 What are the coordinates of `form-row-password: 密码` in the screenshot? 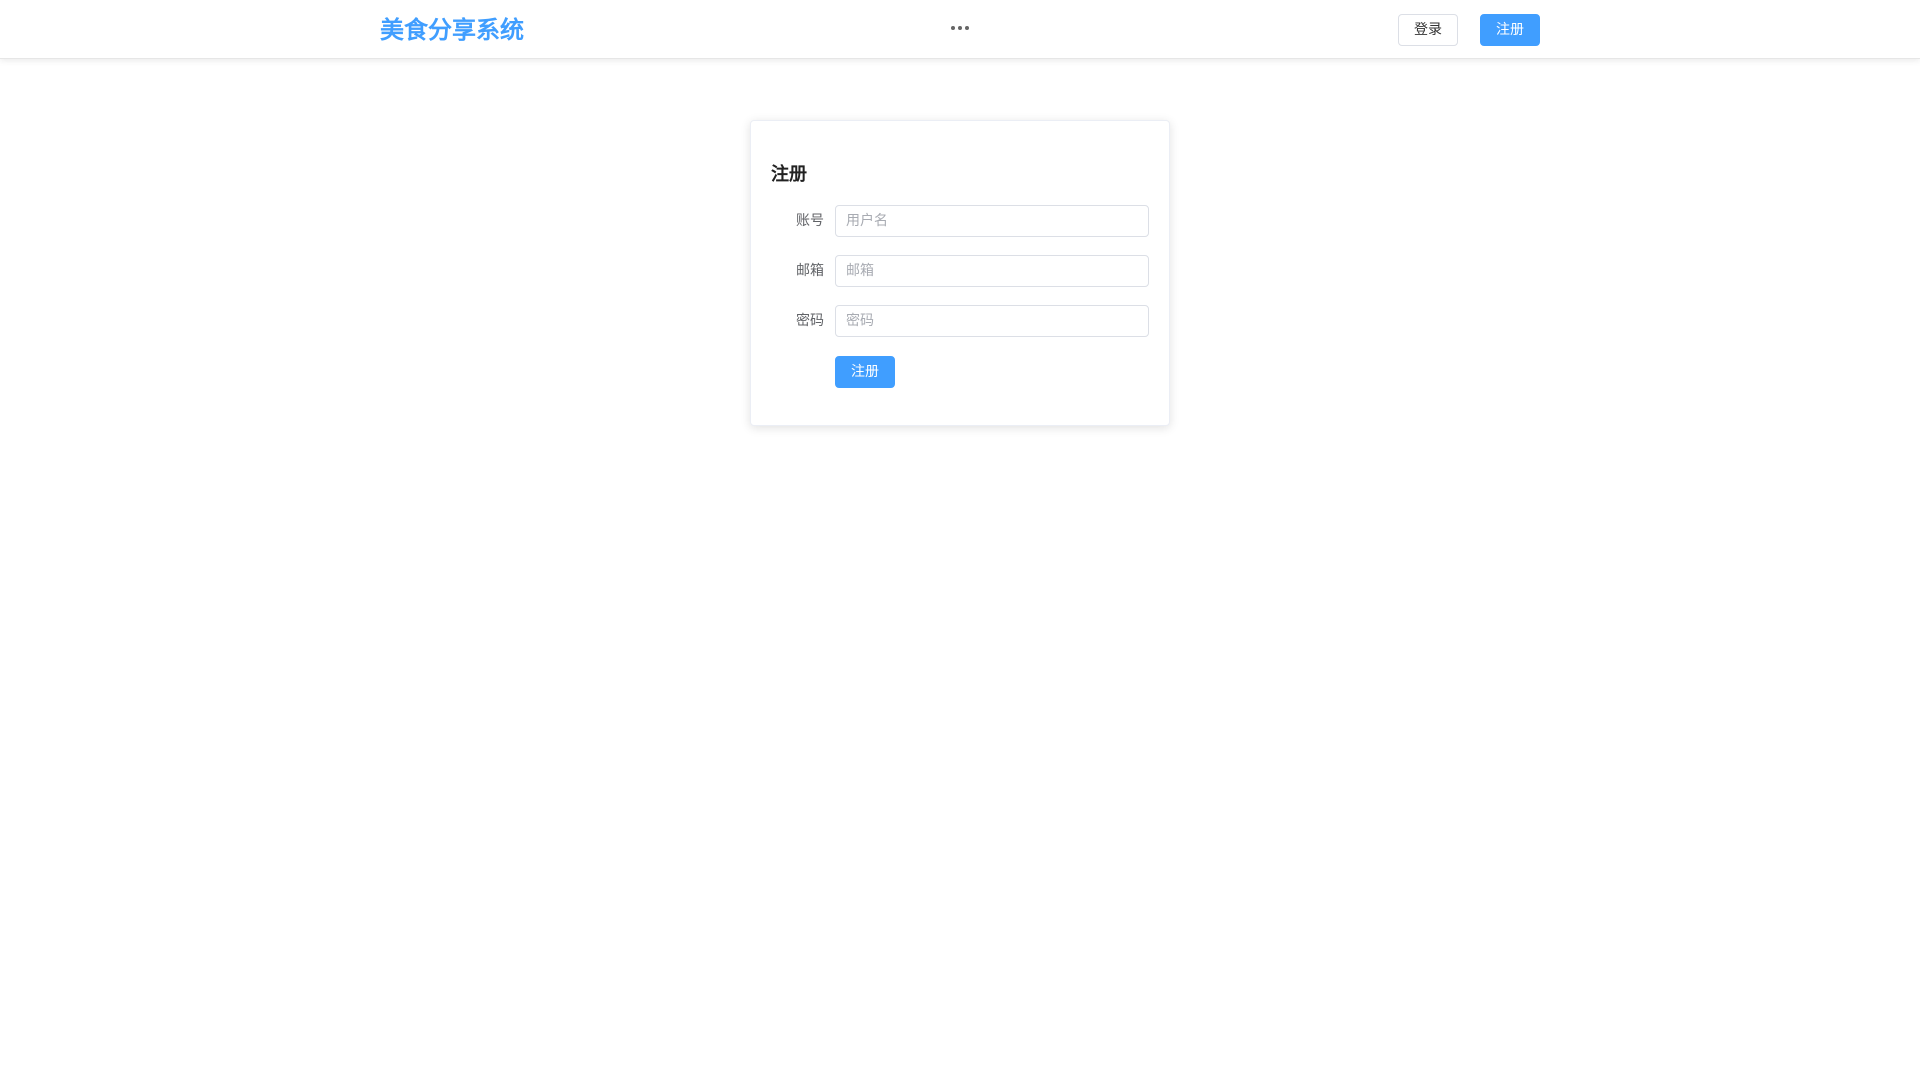 It's located at (960, 321).